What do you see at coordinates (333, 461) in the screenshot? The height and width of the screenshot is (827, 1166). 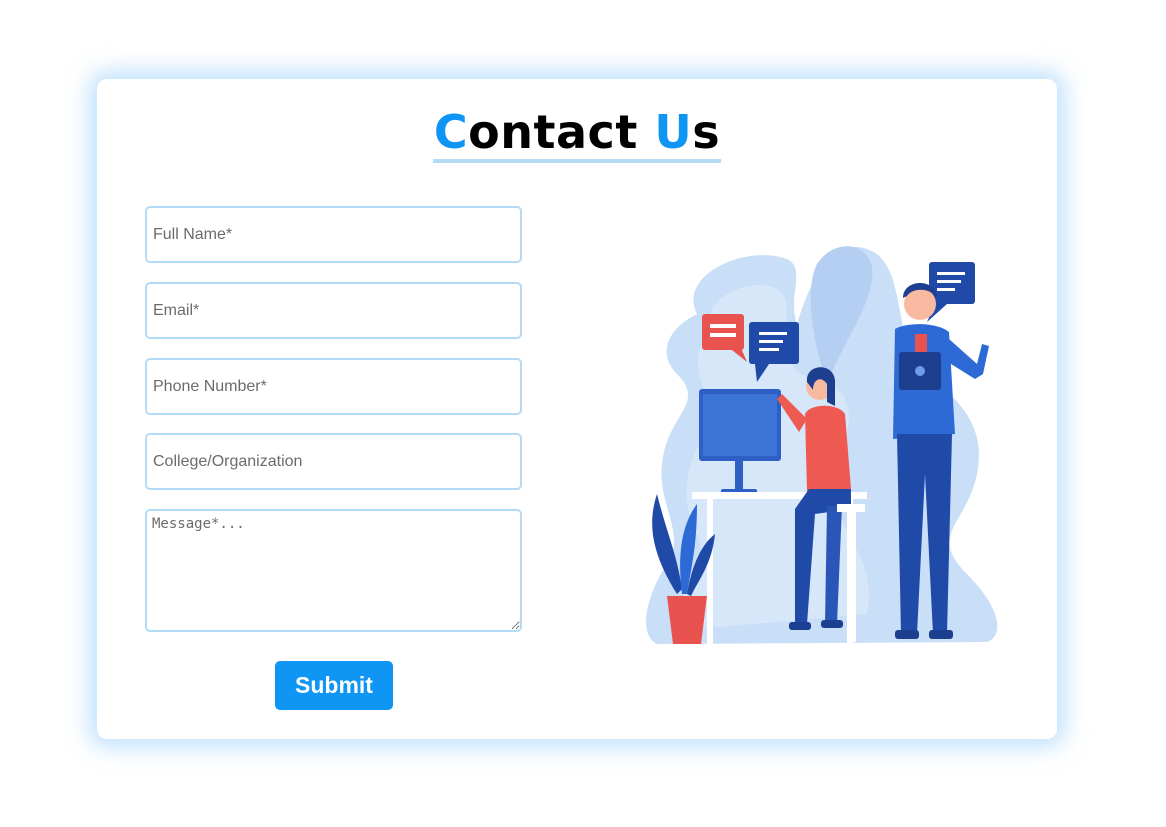 I see `college-input` at bounding box center [333, 461].